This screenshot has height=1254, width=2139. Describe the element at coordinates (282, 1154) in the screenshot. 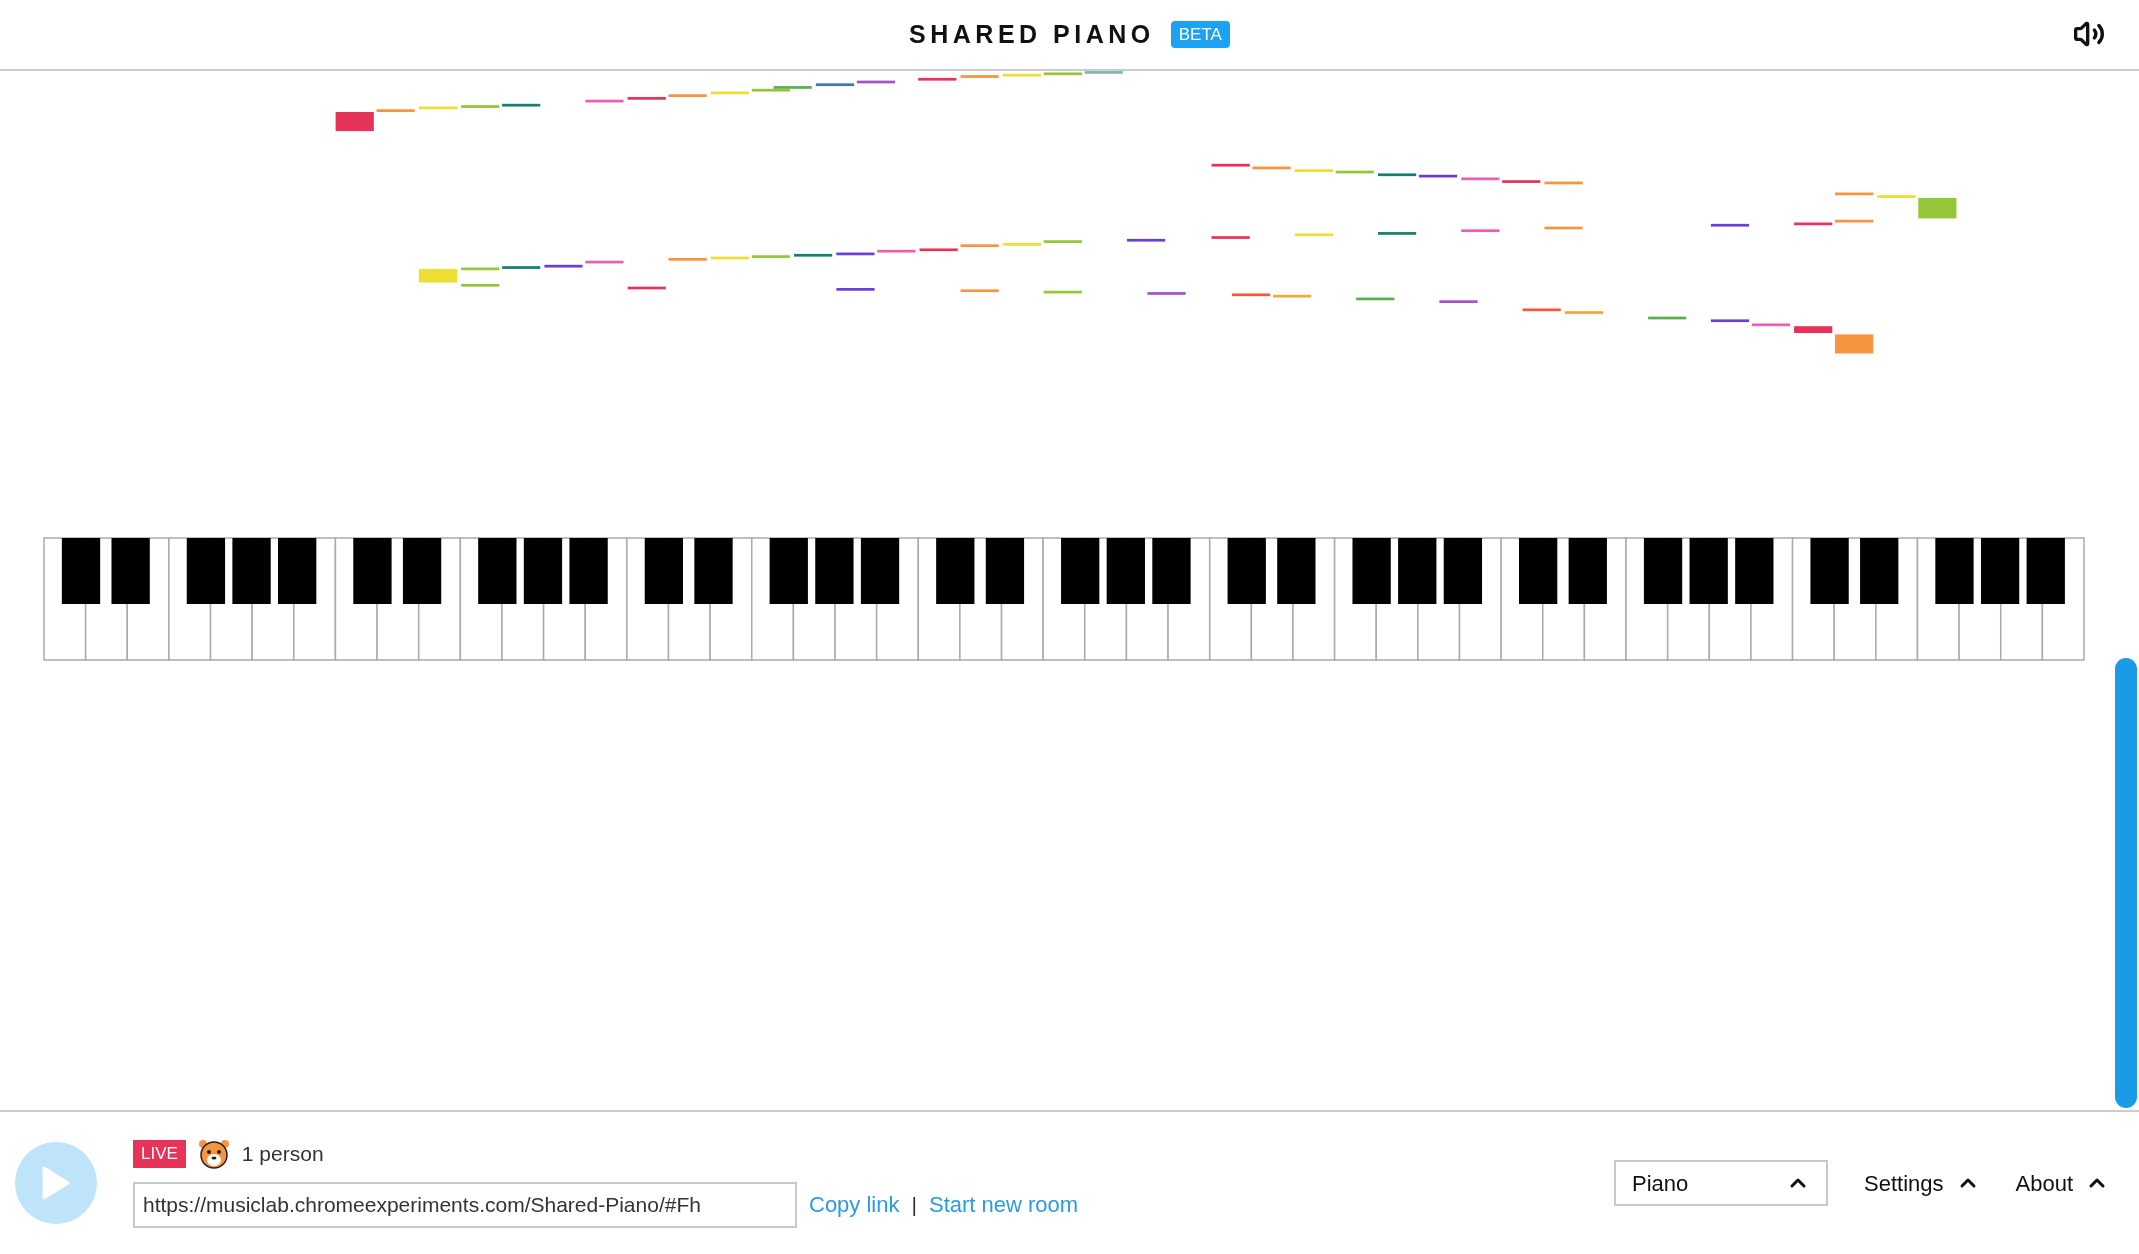

I see `people-count: 1 person` at that location.